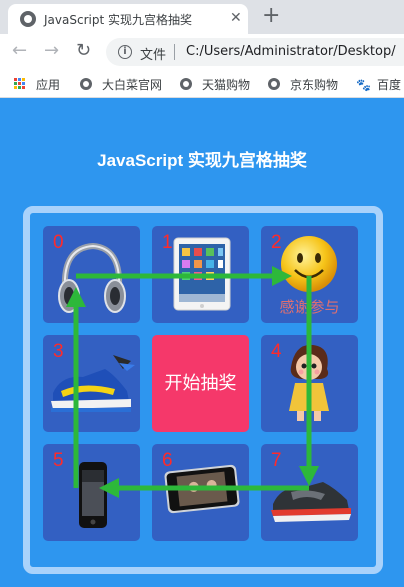  Describe the element at coordinates (48, 84) in the screenshot. I see `bookmark-apps: 应用` at that location.